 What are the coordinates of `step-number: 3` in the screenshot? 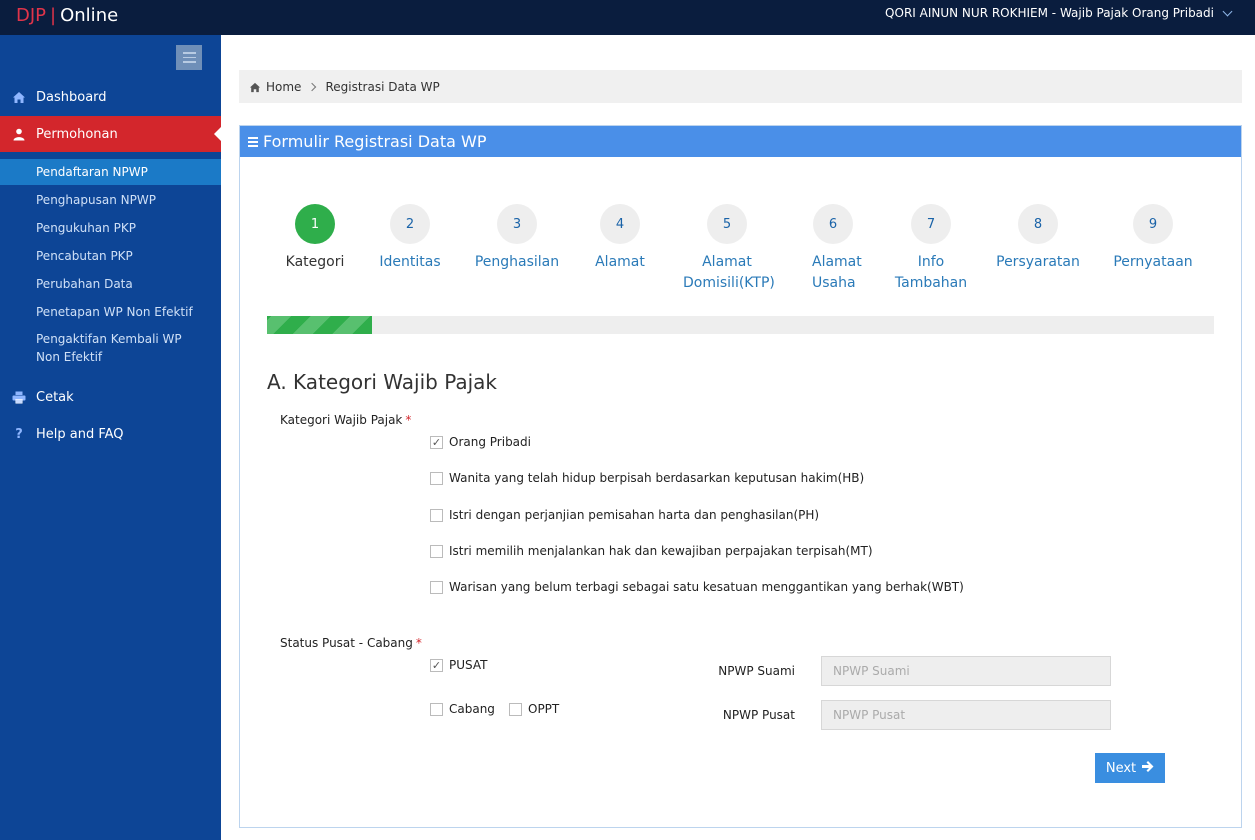 It's located at (517, 224).